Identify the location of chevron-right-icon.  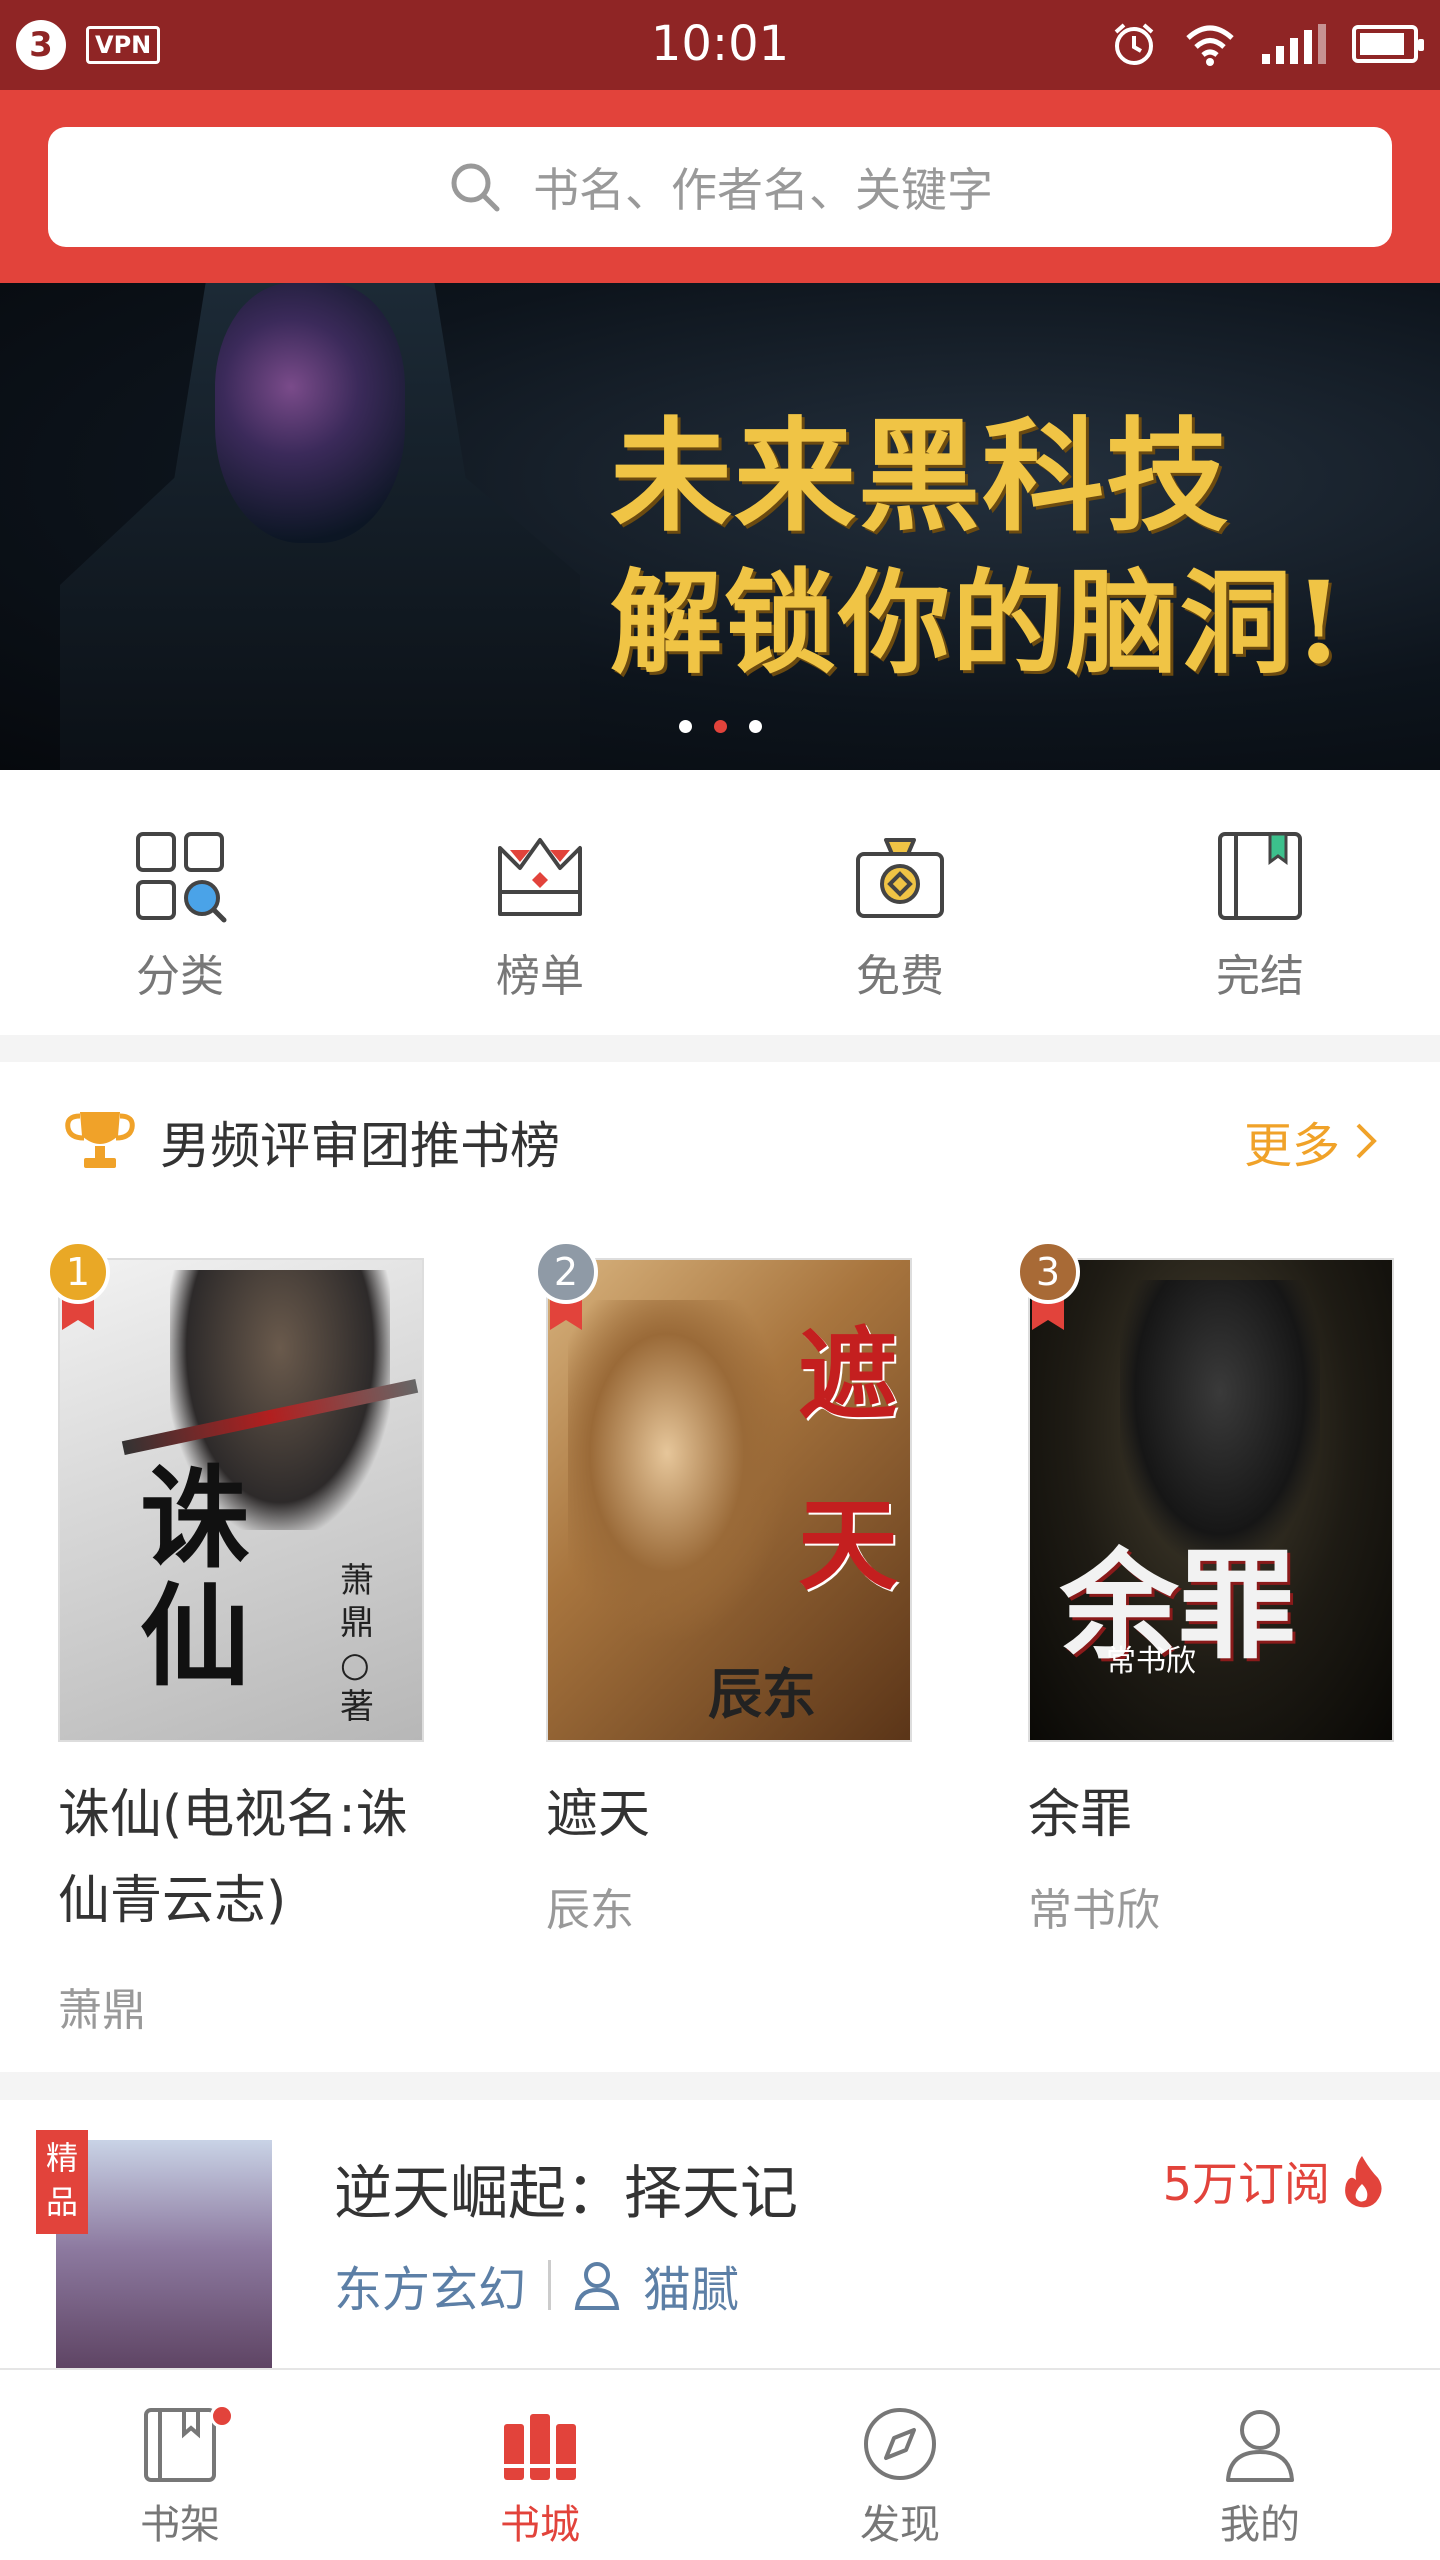
(1366, 1141).